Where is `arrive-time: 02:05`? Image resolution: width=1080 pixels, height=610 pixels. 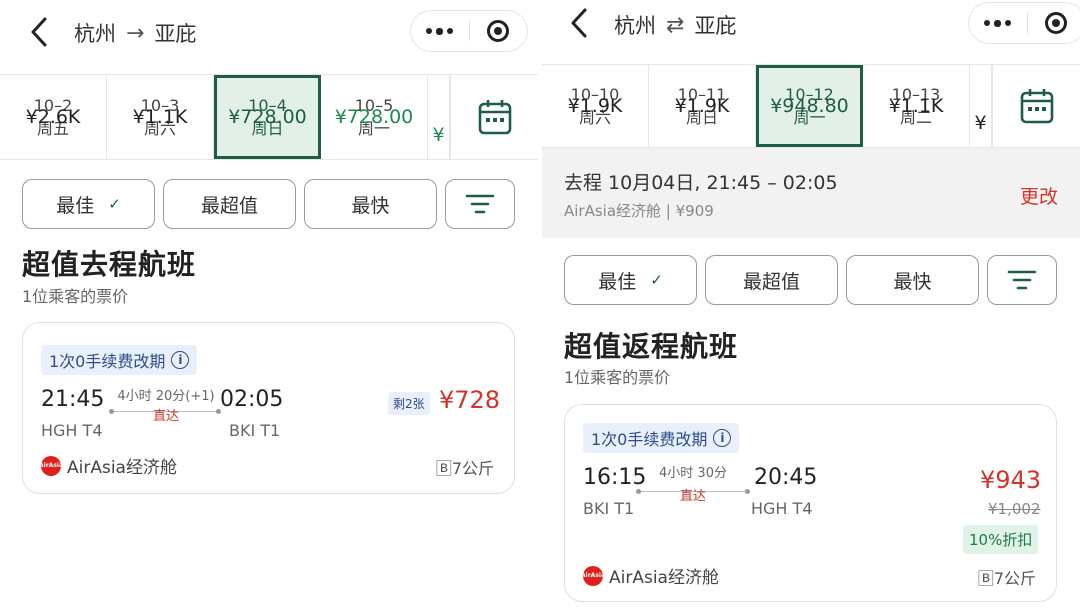 arrive-time: 02:05 is located at coordinates (252, 399).